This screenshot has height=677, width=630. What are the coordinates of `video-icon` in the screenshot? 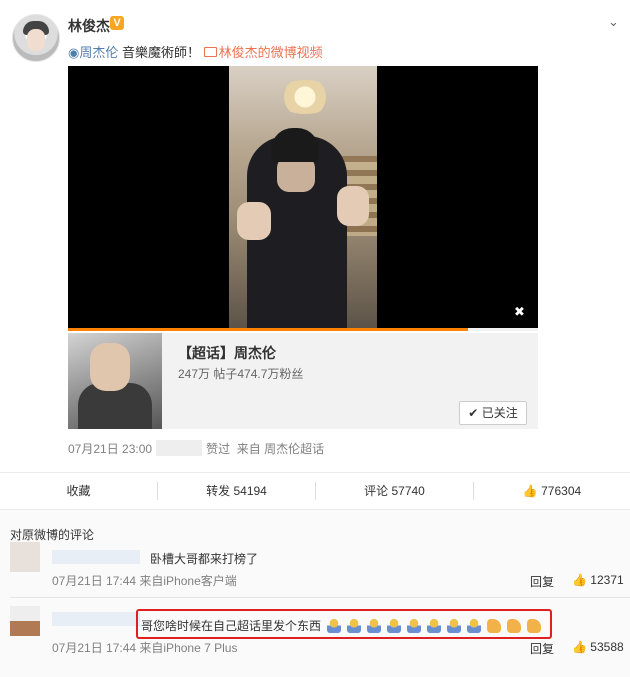 It's located at (210, 52).